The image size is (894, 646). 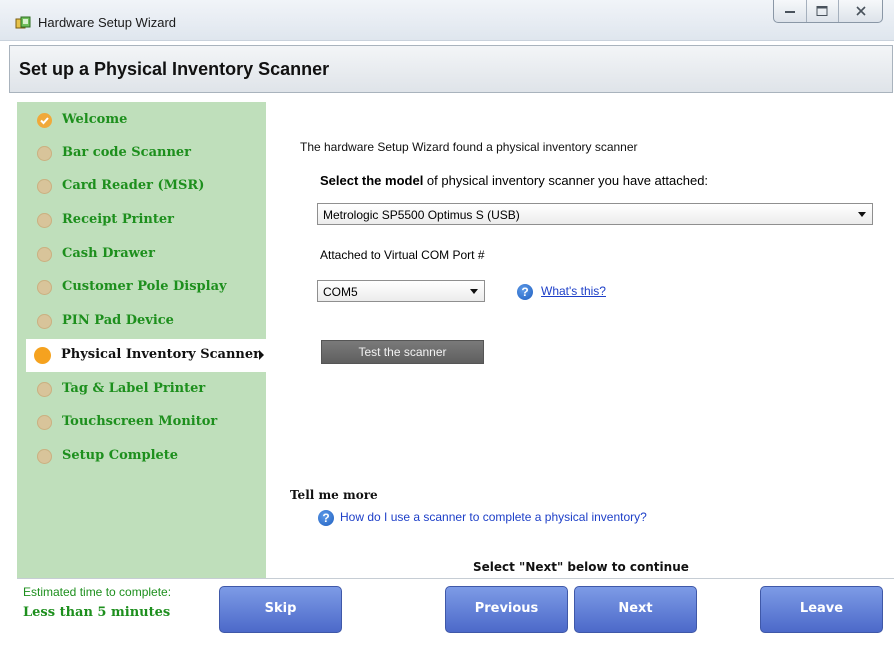 What do you see at coordinates (451, 69) in the screenshot?
I see `page-header: Set up a Physical Inventory Scanner` at bounding box center [451, 69].